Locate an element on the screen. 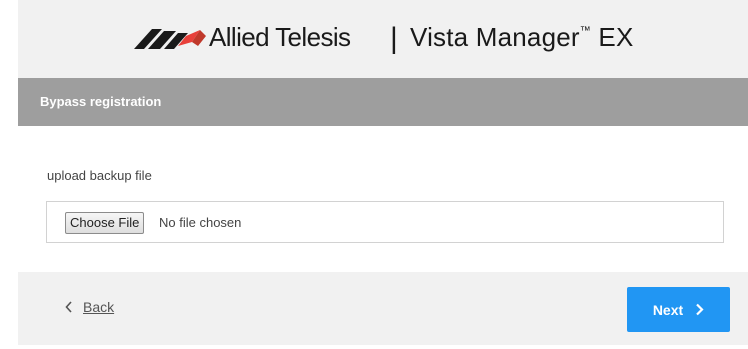  chevron-left-icon is located at coordinates (69, 307).